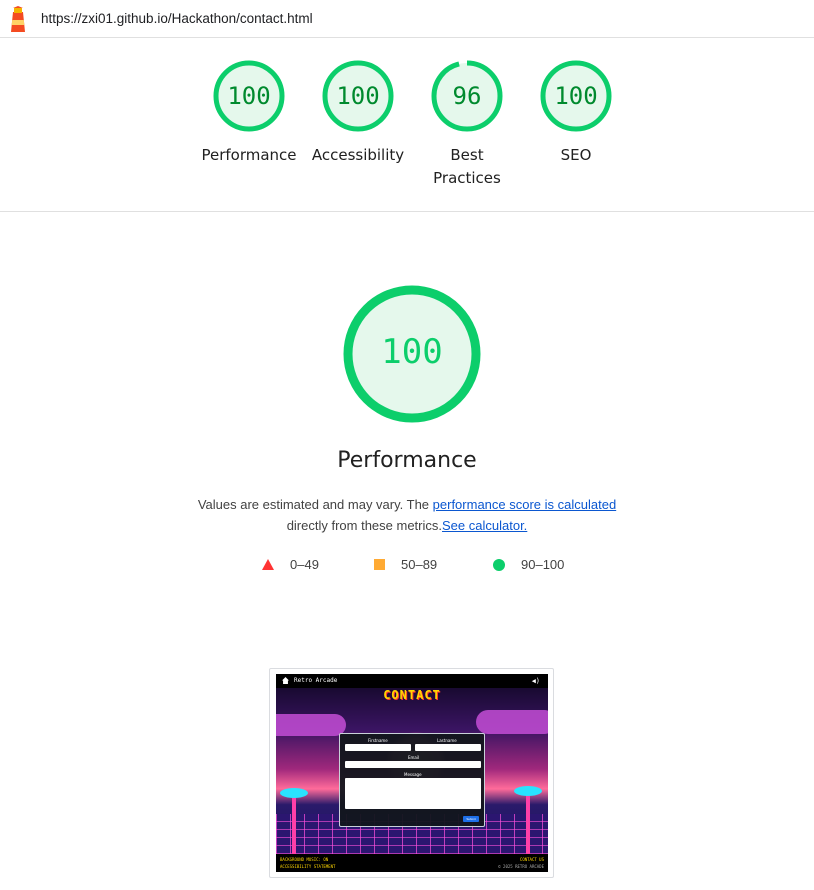 The width and height of the screenshot is (814, 890). What do you see at coordinates (304, 859) in the screenshot?
I see `footer-music-text: BACKGROUND MUSIC: ON` at bounding box center [304, 859].